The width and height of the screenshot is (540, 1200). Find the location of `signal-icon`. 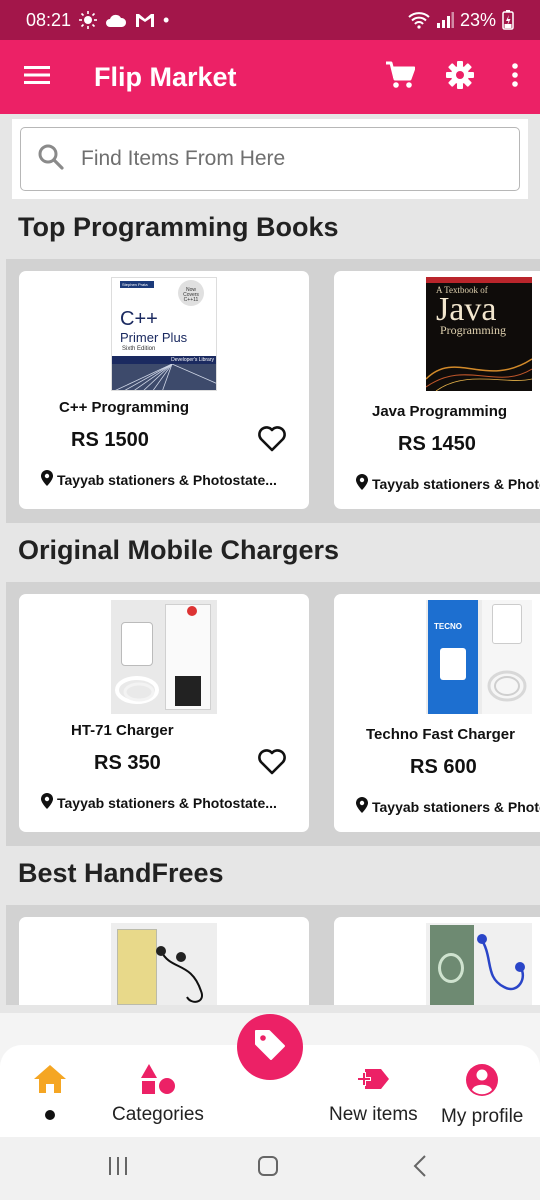

signal-icon is located at coordinates (445, 20).